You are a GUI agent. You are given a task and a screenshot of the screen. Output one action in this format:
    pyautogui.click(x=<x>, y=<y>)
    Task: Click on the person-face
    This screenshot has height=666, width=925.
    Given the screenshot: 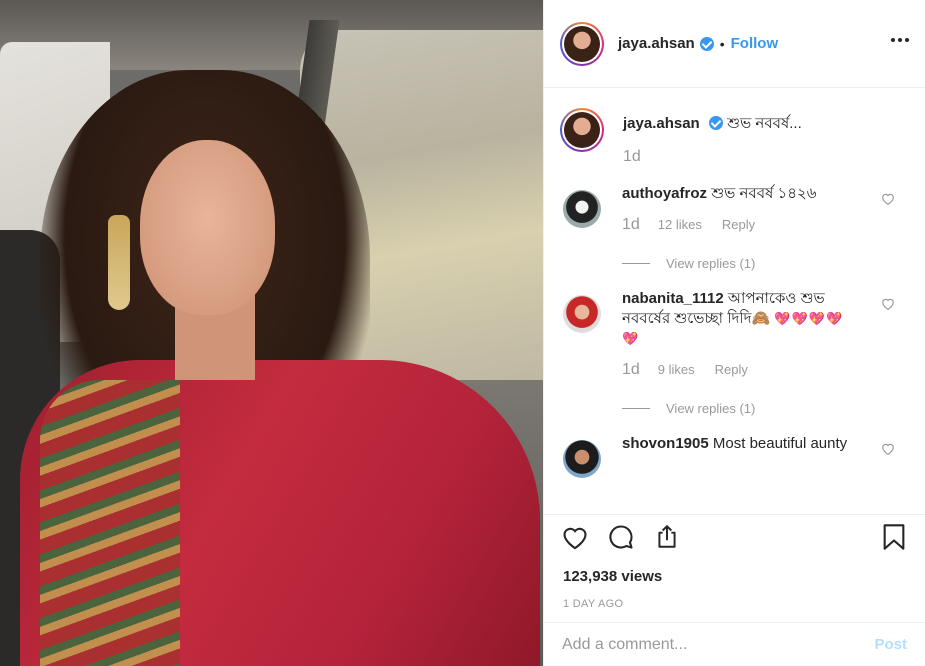 What is the action you would take?
    pyautogui.click(x=207, y=227)
    